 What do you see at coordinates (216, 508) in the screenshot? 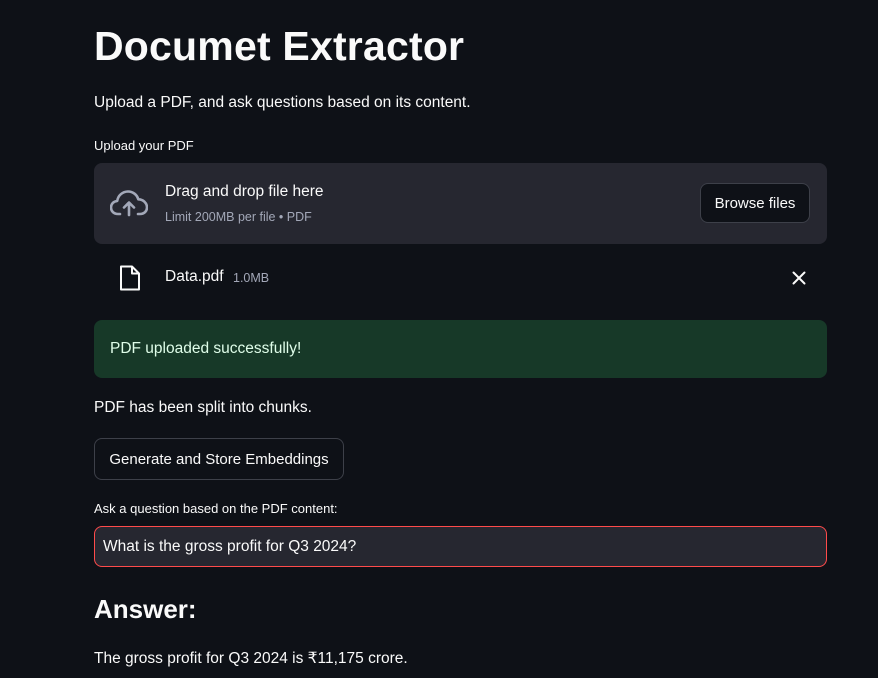
I see `question-label: Ask a question based on the PDF content:` at bounding box center [216, 508].